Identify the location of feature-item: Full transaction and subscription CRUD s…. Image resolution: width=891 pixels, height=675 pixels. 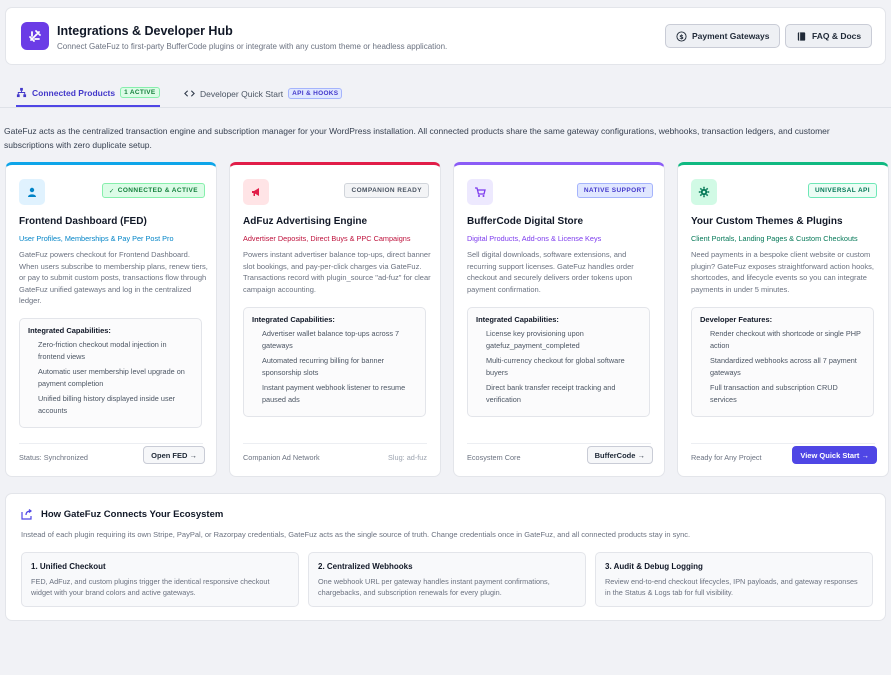
(774, 393).